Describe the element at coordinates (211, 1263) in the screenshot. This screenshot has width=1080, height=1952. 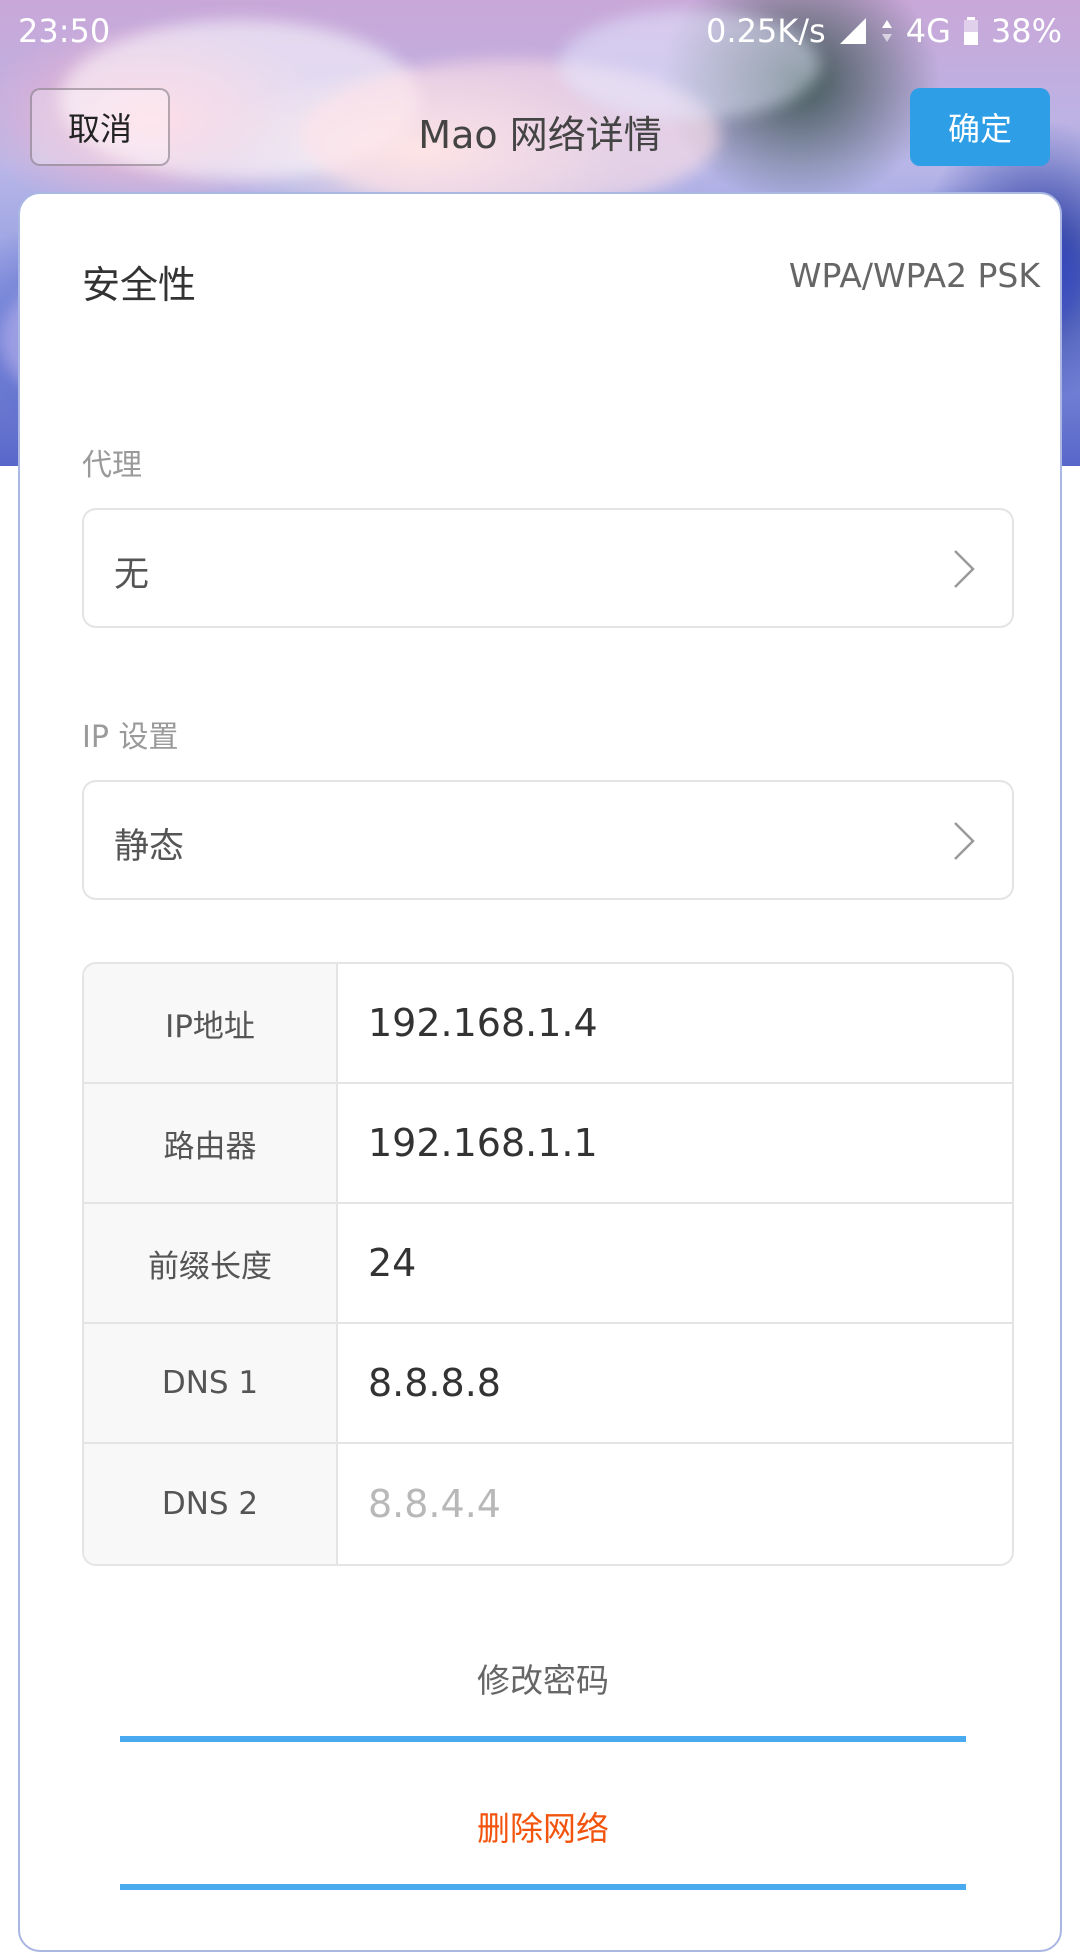
I see `prefix-length-label: 前缀长度` at that location.